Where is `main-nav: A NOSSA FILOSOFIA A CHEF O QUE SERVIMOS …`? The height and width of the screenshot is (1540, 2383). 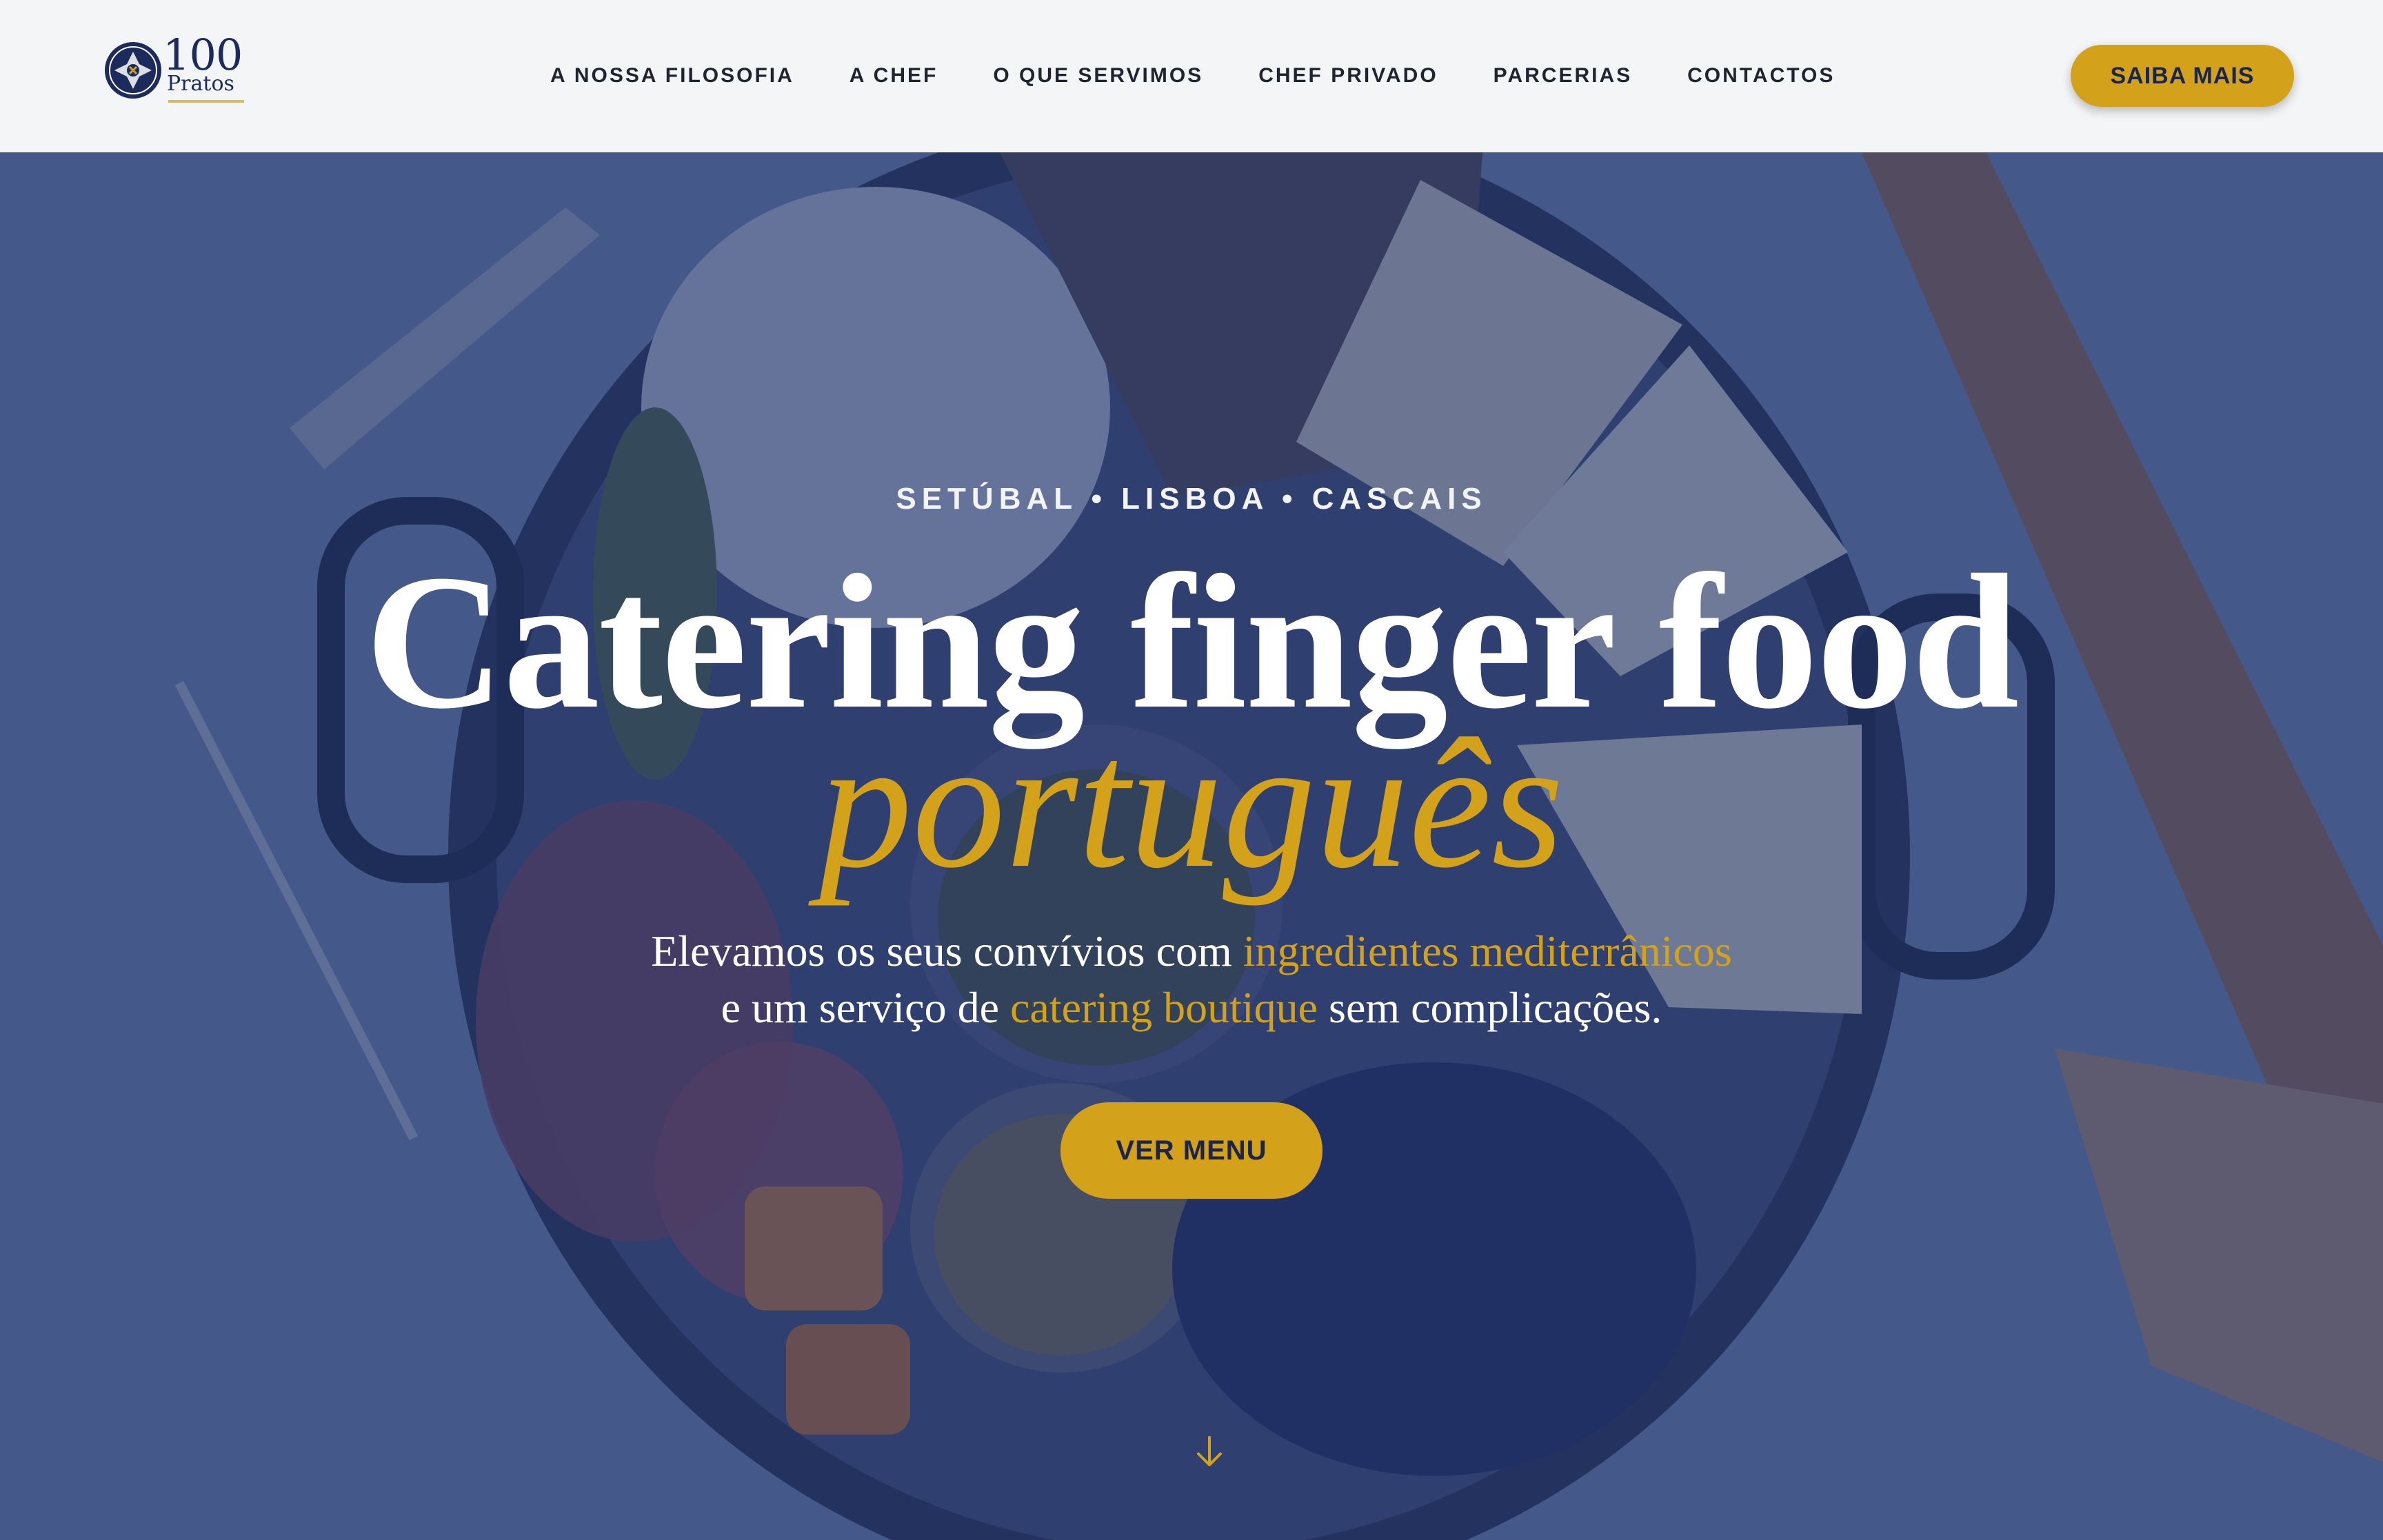 main-nav: A NOSSA FILOSOFIA A CHEF O QUE SERVIMOS … is located at coordinates (1192, 76).